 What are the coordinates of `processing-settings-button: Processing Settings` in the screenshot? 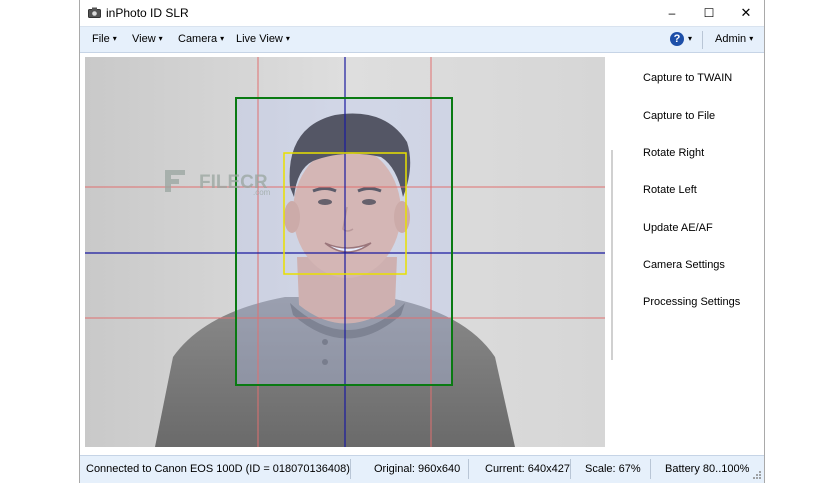 It's located at (691, 302).